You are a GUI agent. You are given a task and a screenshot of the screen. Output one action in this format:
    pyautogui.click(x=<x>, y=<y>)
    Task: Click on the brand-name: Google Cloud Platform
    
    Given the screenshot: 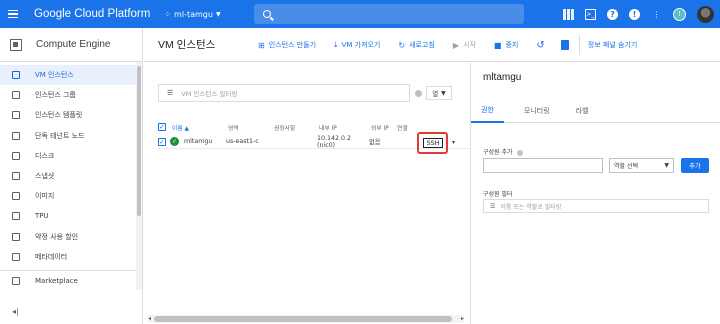 What is the action you would take?
    pyautogui.click(x=92, y=14)
    